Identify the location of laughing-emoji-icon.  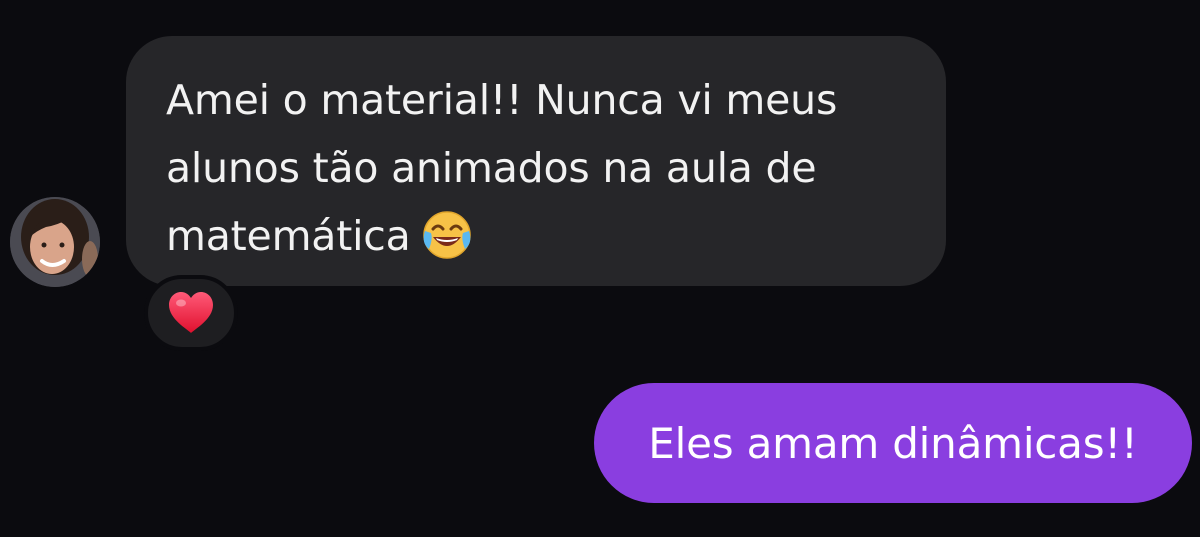
(447, 235).